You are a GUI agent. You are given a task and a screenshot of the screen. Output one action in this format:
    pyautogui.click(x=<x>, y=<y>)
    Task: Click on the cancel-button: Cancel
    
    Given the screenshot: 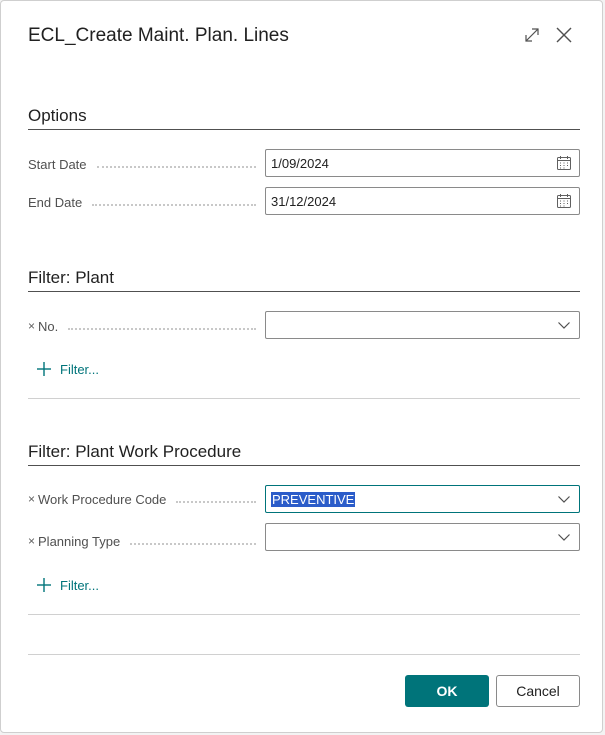 What is the action you would take?
    pyautogui.click(x=538, y=691)
    